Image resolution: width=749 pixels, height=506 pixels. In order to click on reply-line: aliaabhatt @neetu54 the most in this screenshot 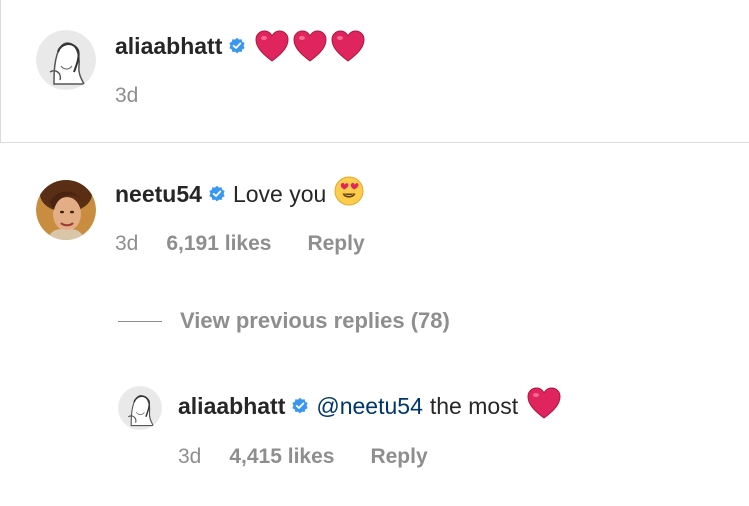, I will do `click(370, 406)`.